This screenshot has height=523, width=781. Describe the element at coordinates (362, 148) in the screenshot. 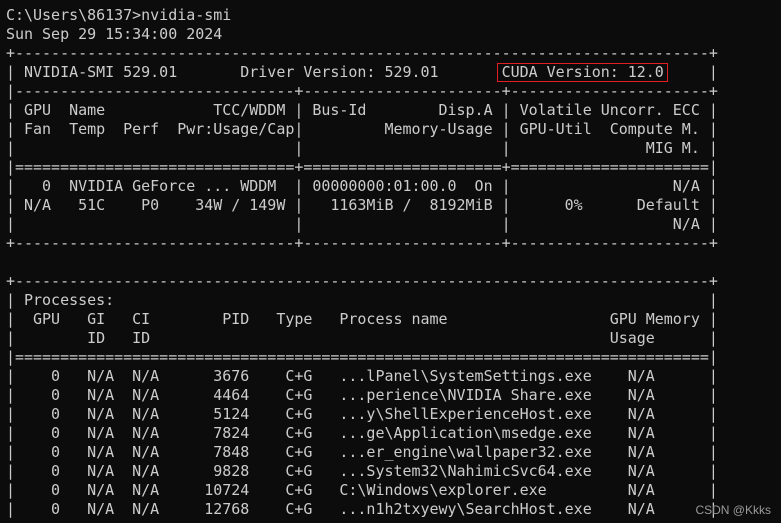

I see `gpu-column-header-3: | | | MIG M. |` at that location.